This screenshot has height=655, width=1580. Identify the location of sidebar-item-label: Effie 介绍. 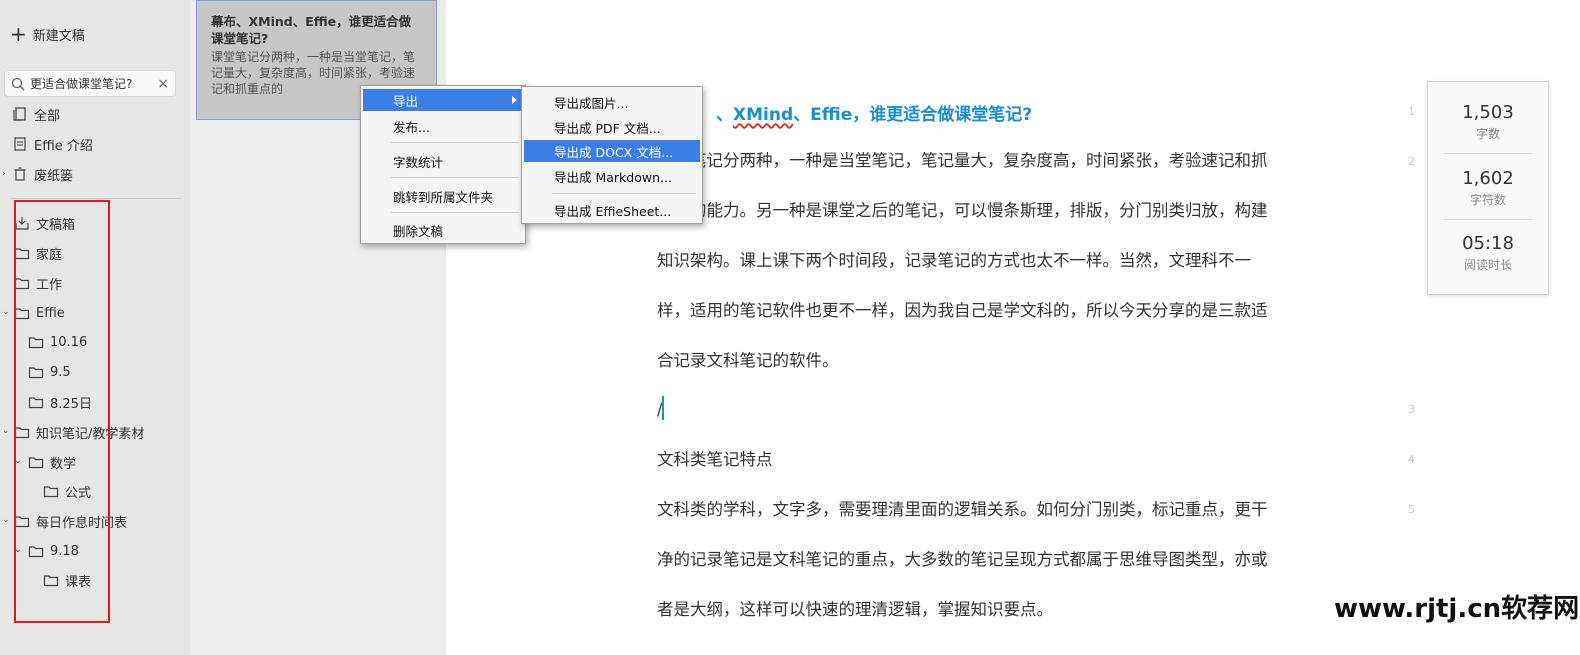
(63, 146).